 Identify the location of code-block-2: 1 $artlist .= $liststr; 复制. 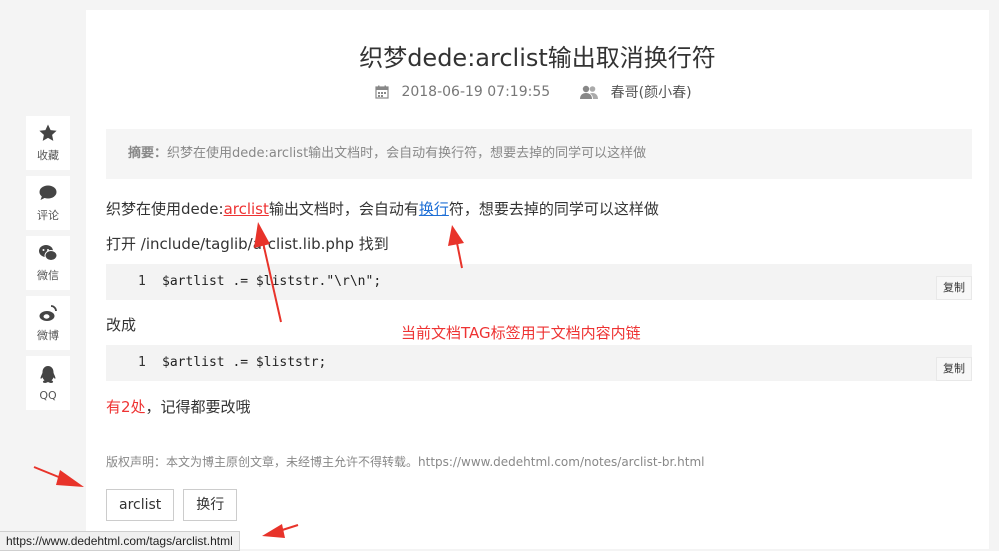
(539, 363).